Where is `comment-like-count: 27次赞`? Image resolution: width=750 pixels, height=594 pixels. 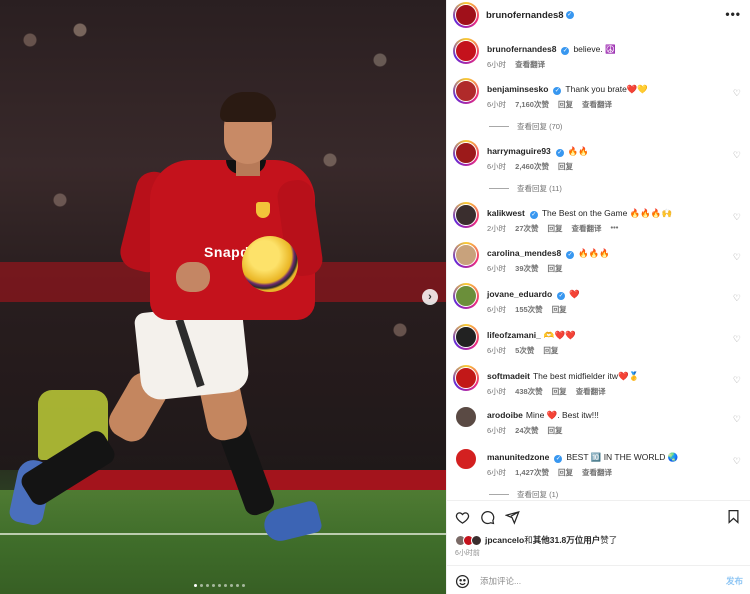 comment-like-count: 27次赞 is located at coordinates (526, 228).